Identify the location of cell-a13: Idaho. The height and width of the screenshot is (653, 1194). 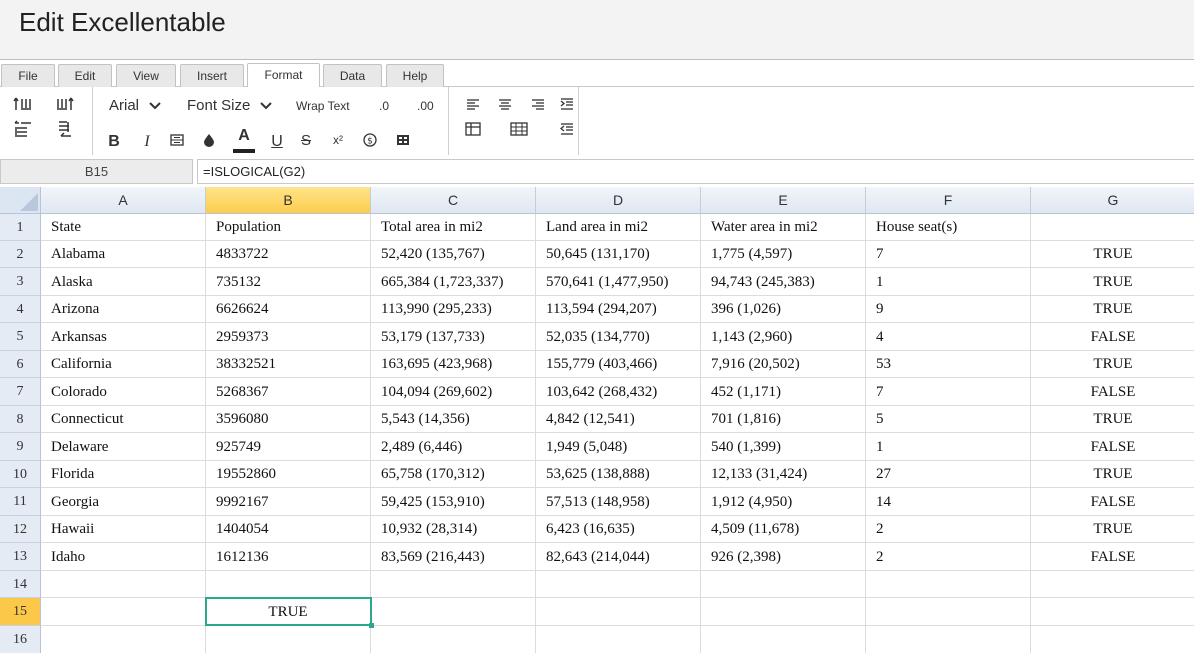
(123, 557).